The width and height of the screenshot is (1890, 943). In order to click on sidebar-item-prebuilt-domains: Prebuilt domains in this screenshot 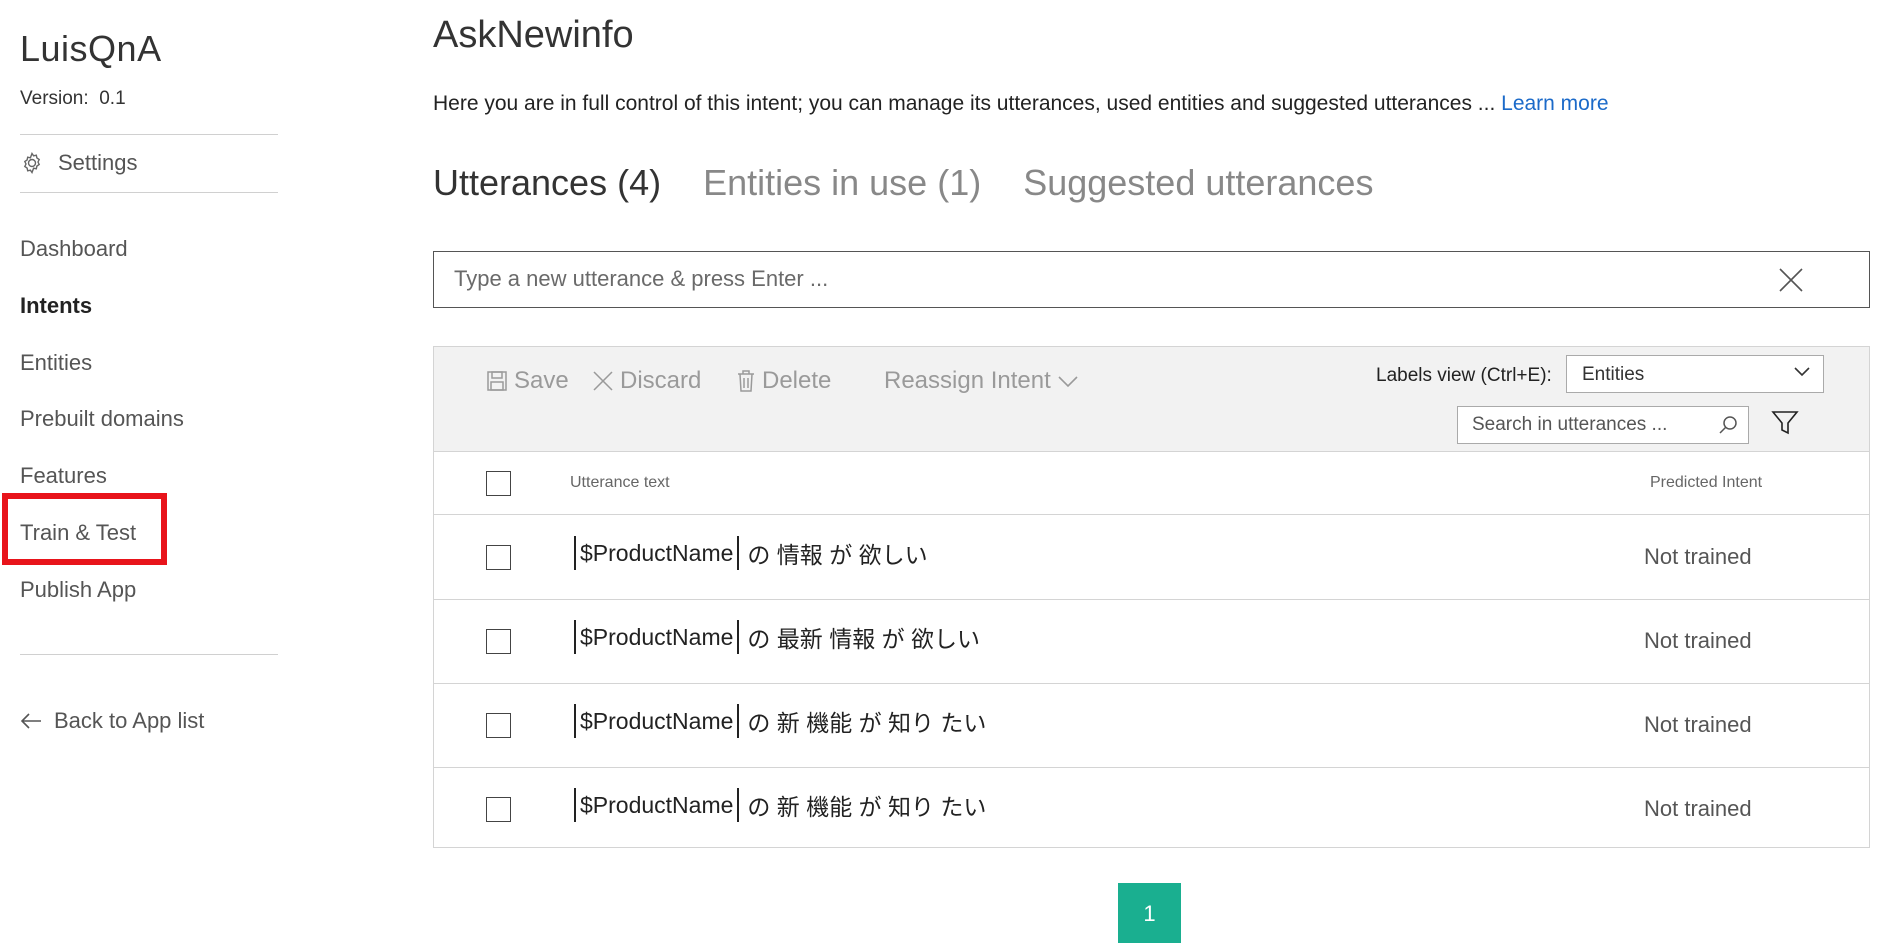, I will do `click(102, 419)`.